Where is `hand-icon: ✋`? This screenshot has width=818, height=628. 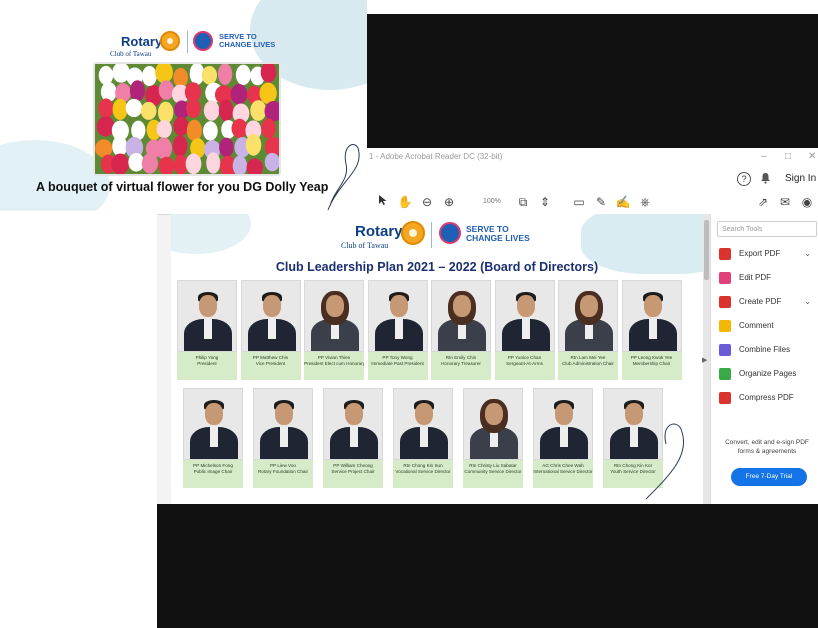 hand-icon: ✋ is located at coordinates (405, 202).